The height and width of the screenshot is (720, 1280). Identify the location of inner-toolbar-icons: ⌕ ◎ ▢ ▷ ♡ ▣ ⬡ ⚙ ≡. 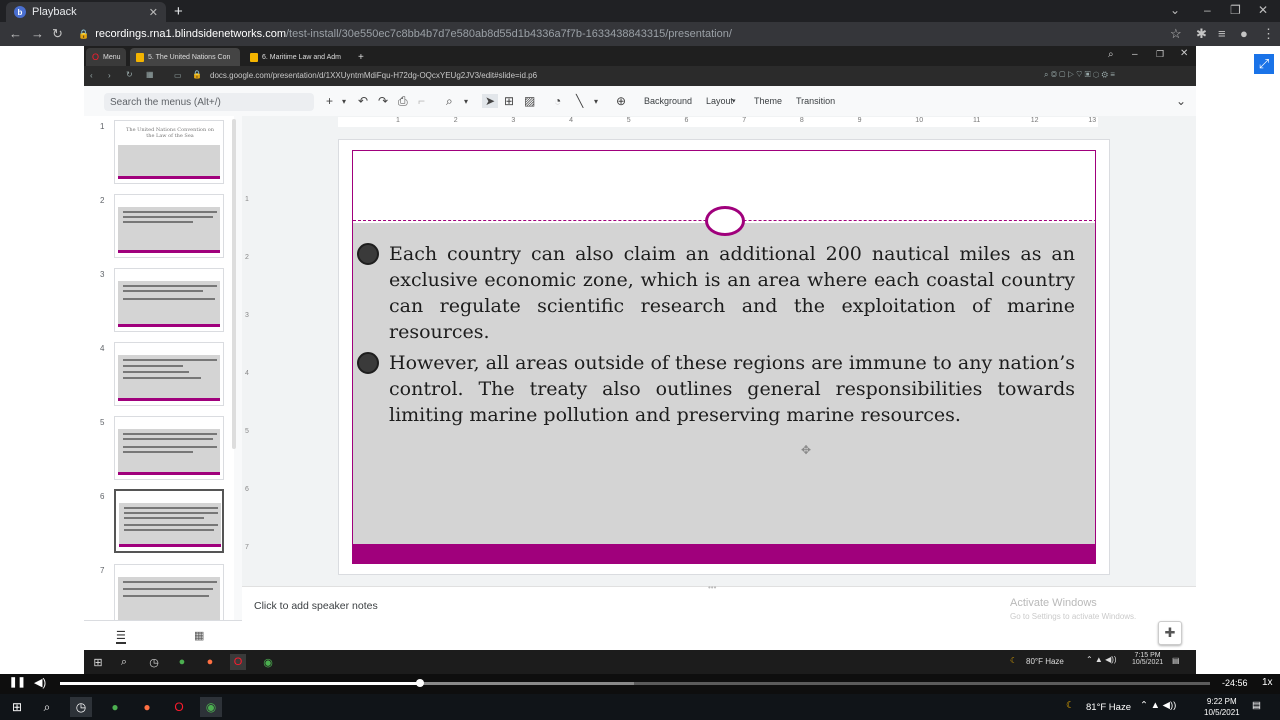
(1079, 75).